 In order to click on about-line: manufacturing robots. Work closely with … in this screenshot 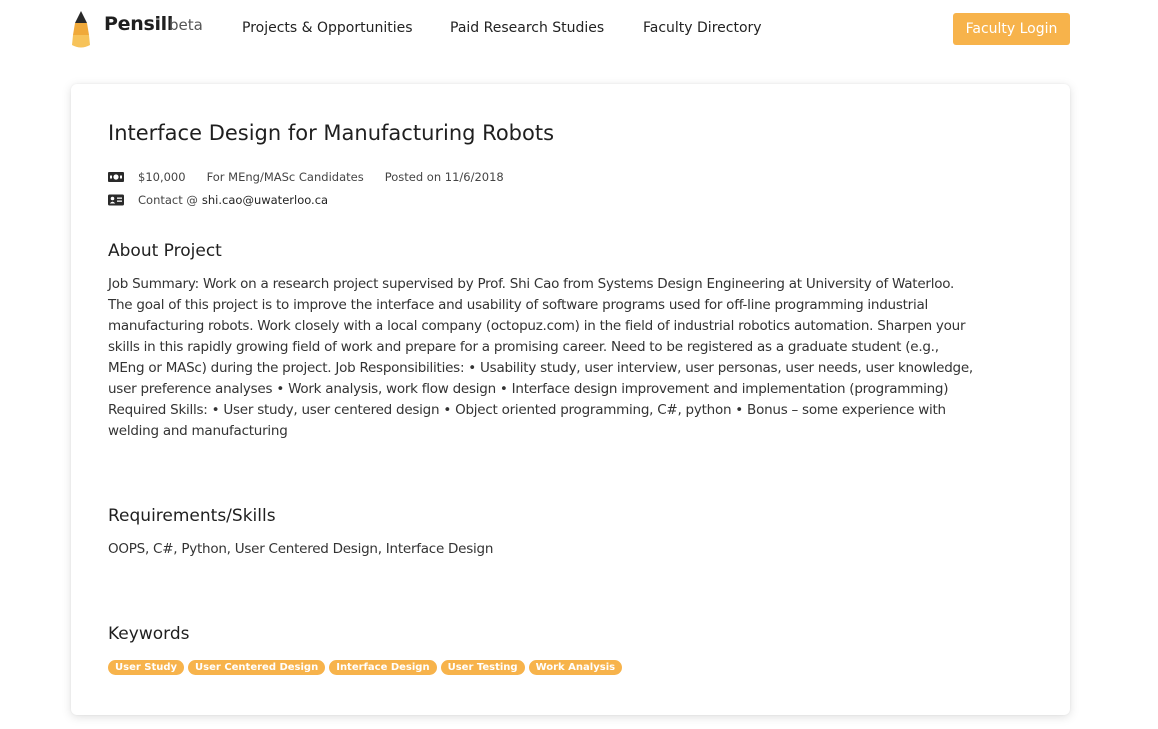, I will do `click(537, 326)`.